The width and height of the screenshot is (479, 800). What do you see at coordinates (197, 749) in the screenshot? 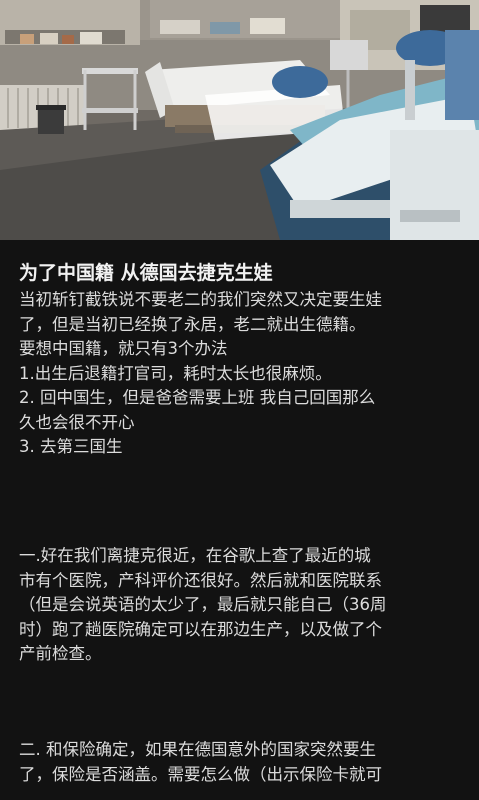
I see `section2-line: 二. 和保险确定，如果在德国意外的国家突然要生` at bounding box center [197, 749].